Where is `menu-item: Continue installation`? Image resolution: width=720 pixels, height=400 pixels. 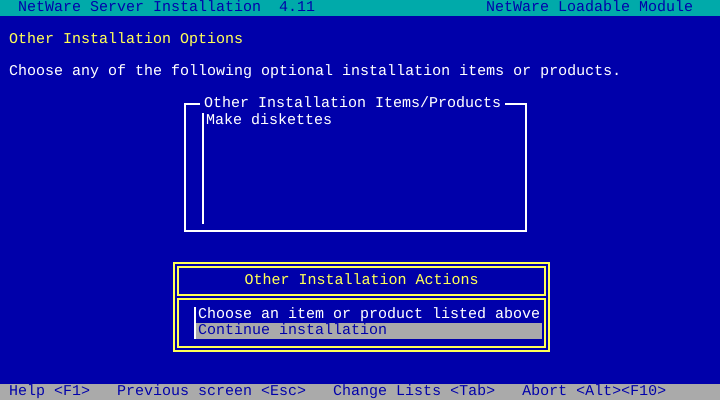 menu-item: Continue installation is located at coordinates (369, 331).